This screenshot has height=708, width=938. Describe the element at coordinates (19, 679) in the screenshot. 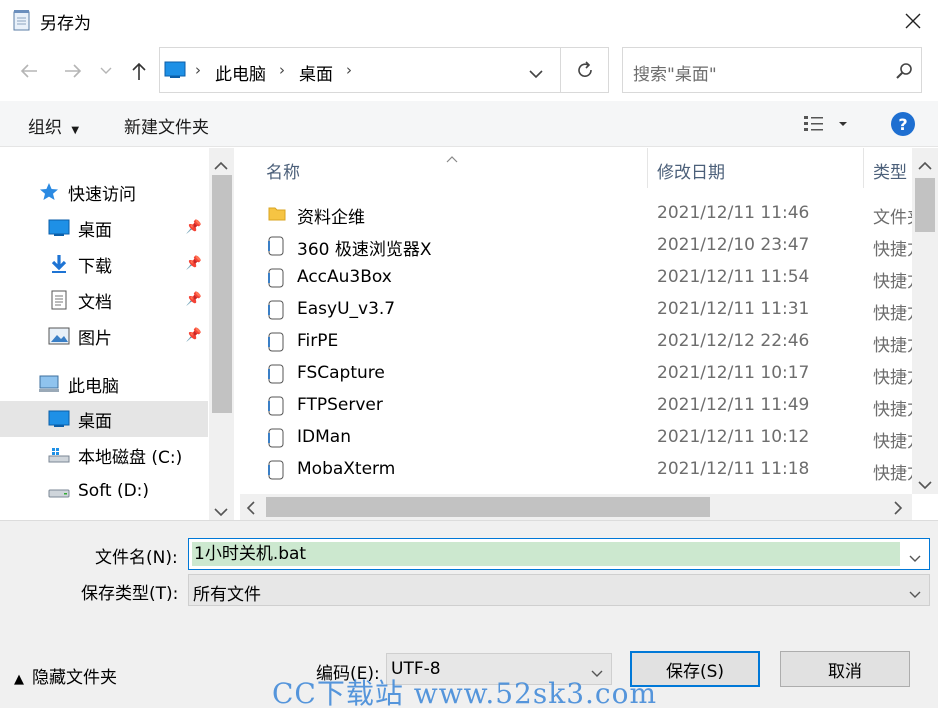

I see `chevron-up-icon: ▲` at that location.